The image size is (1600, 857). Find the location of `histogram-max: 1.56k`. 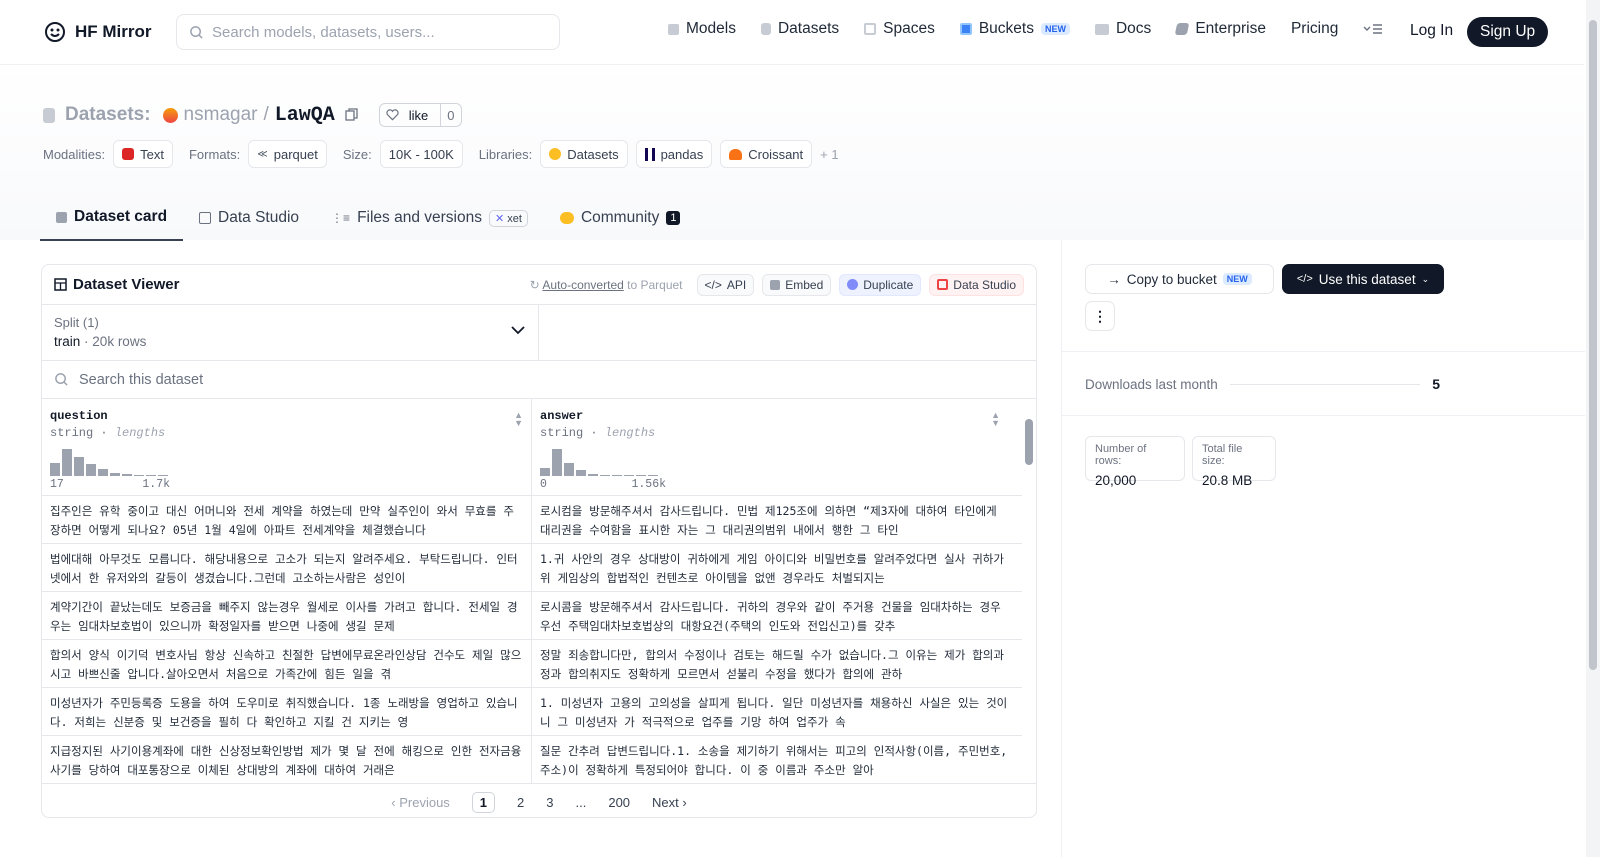

histogram-max: 1.56k is located at coordinates (648, 484).